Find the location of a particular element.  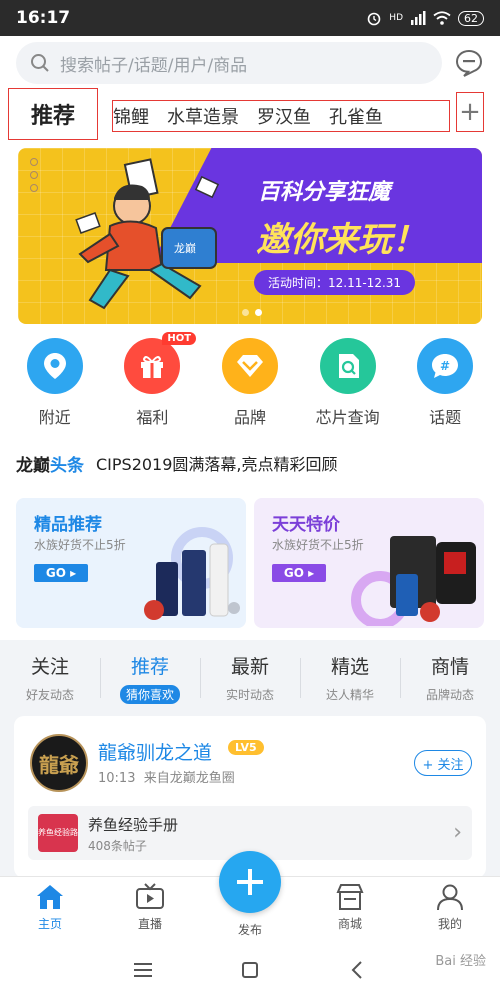

topic-count: 408条帖子 is located at coordinates (117, 846).